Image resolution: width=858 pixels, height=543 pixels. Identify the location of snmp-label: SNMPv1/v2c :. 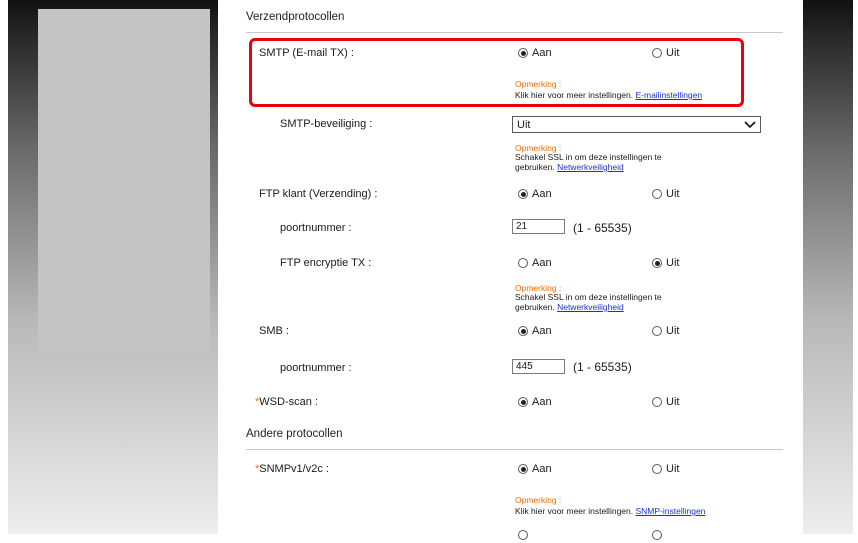
(294, 469).